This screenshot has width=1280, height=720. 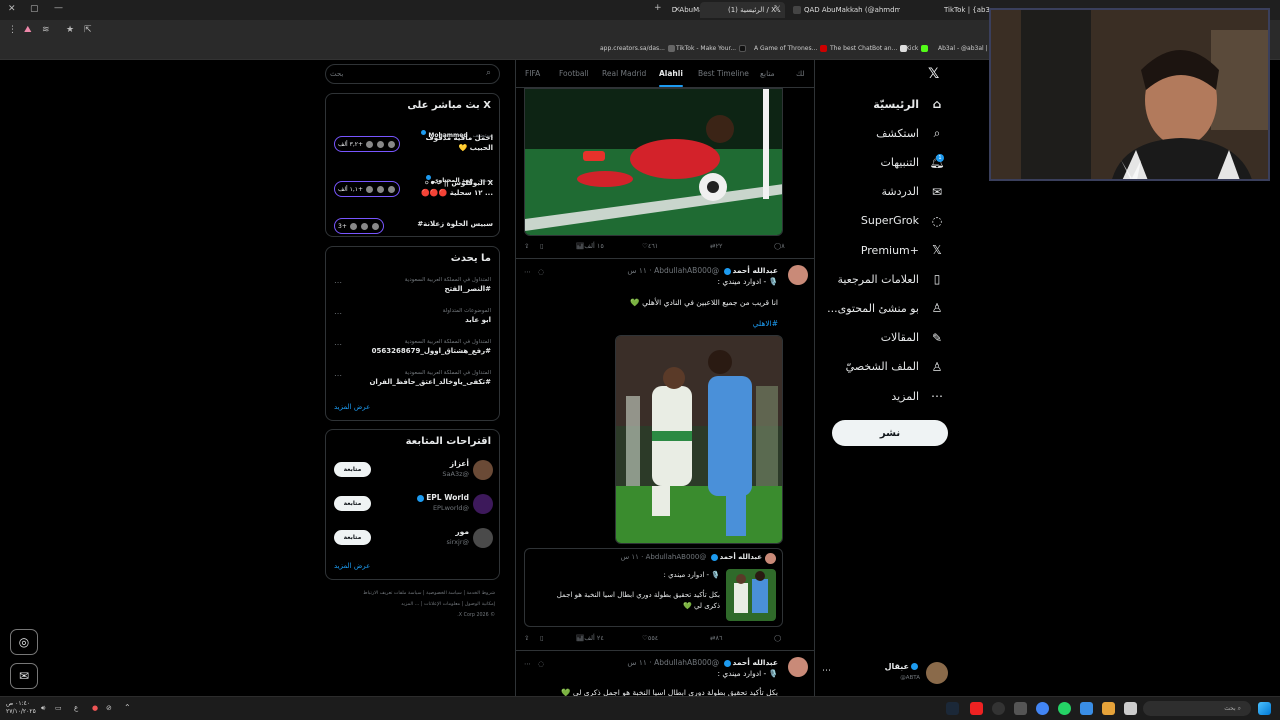 What do you see at coordinates (127, 707) in the screenshot?
I see `chevron-up-icon: ⌃` at bounding box center [127, 707].